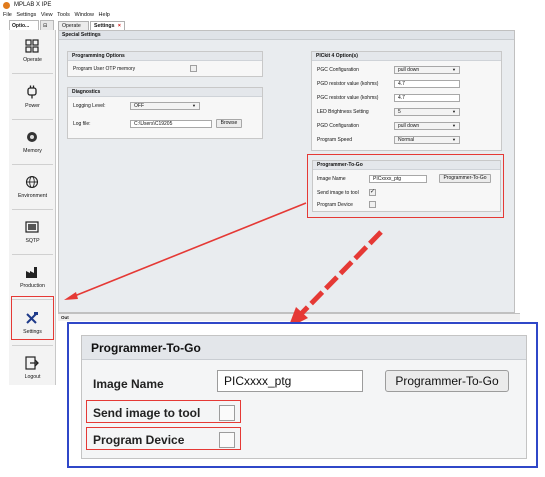 The height and width of the screenshot is (477, 545). What do you see at coordinates (229, 123) in the screenshot?
I see `browse-button: Browse` at bounding box center [229, 123].